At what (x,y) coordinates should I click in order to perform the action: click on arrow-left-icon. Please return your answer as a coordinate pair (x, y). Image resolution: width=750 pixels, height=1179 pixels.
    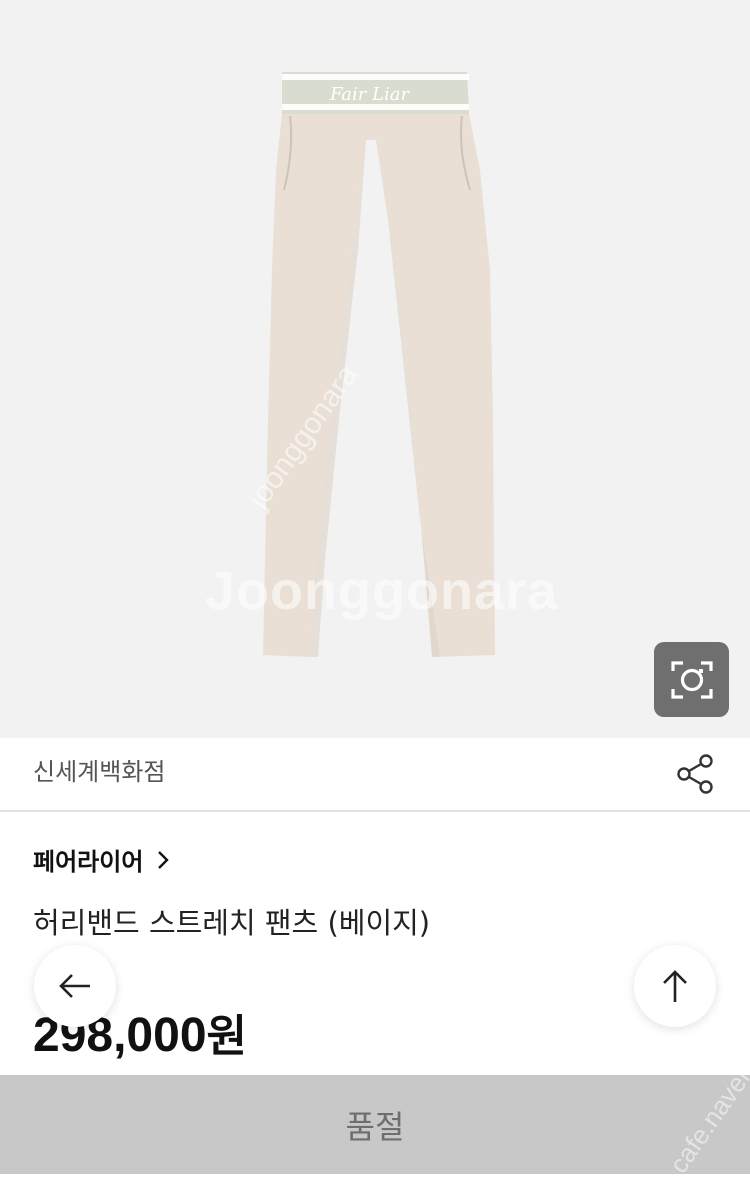
    Looking at the image, I should click on (74, 986).